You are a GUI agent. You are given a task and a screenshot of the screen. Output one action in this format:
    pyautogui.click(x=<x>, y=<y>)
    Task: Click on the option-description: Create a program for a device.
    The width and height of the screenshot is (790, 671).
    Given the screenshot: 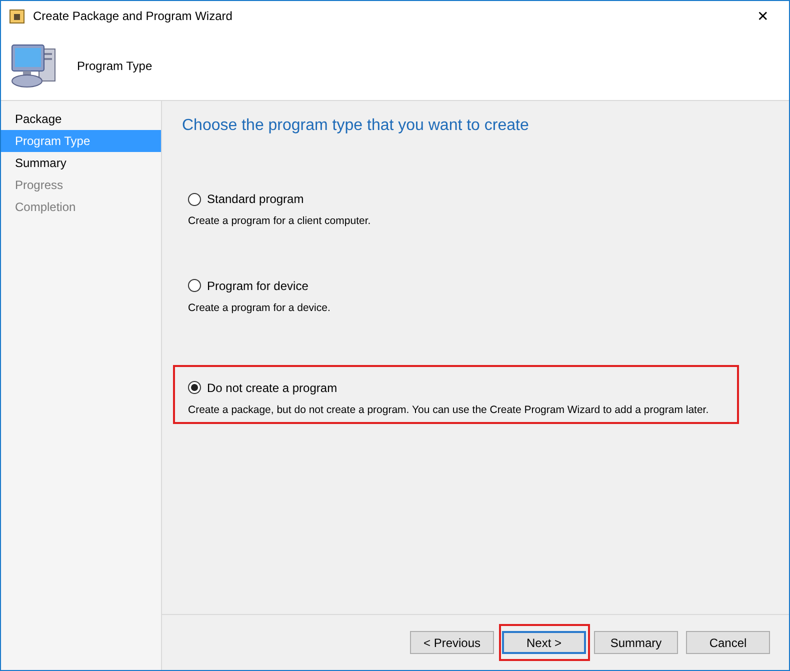 What is the action you would take?
    pyautogui.click(x=260, y=308)
    